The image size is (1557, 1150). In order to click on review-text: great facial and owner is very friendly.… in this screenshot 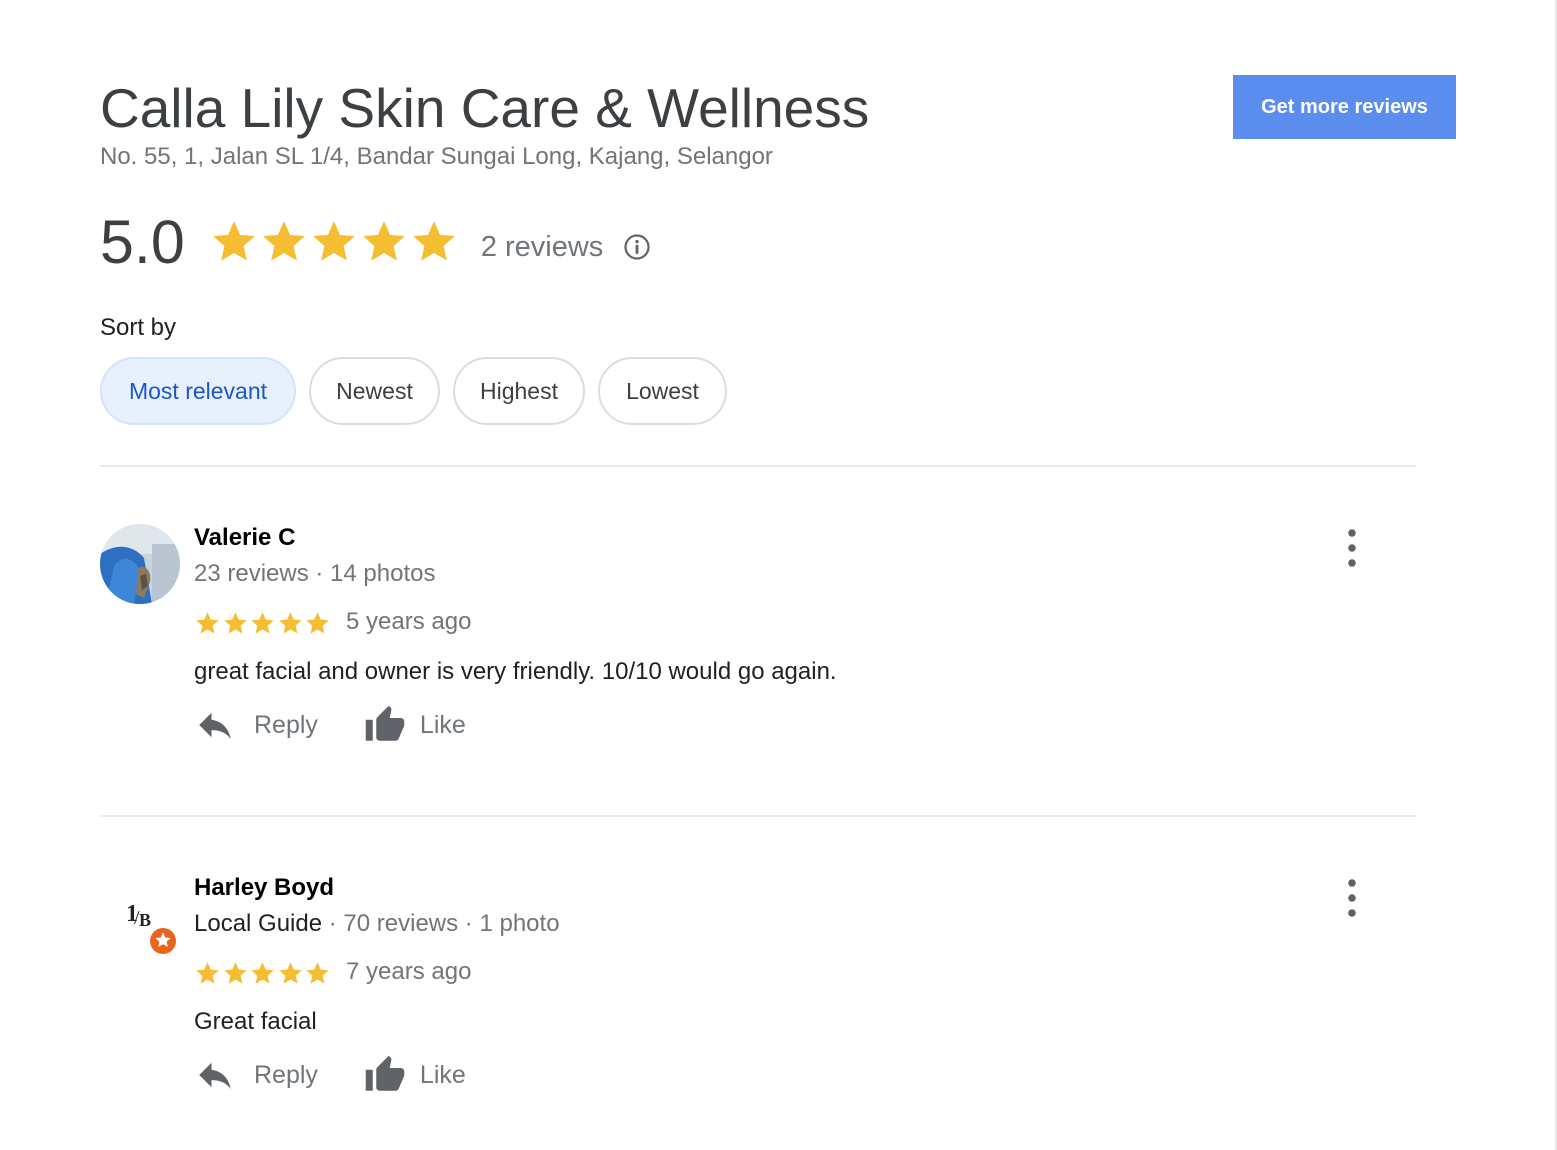, I will do `click(515, 671)`.